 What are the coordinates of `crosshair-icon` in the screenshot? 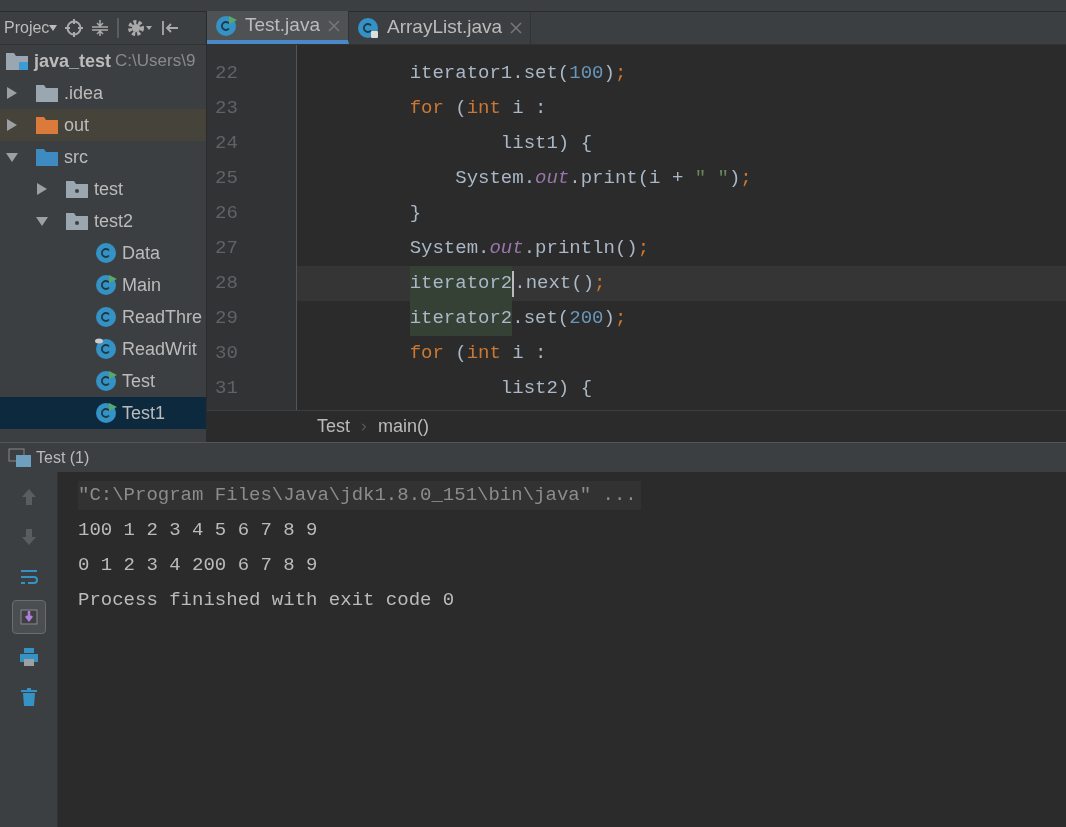 It's located at (74, 28).